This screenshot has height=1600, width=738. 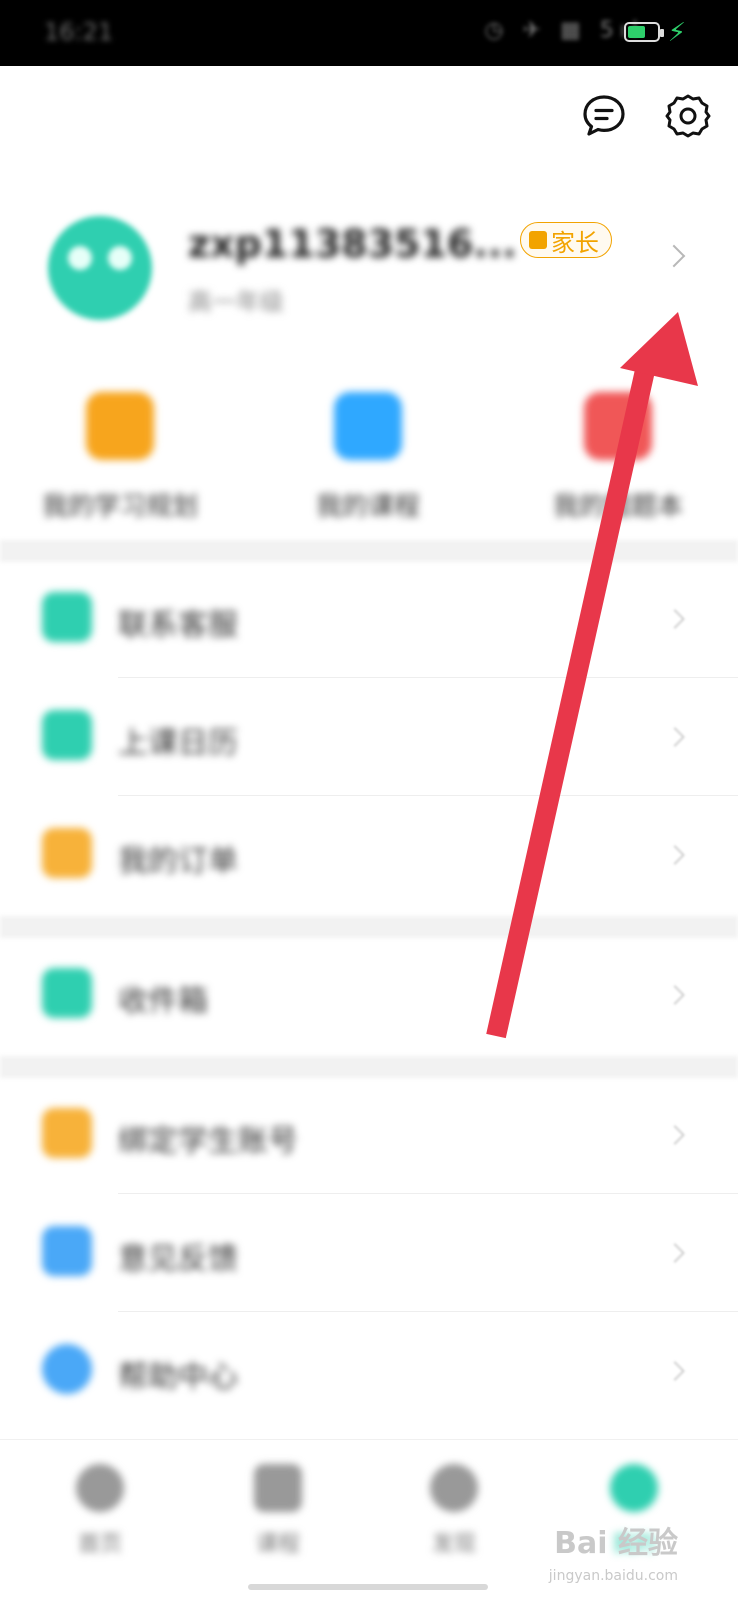 I want to click on tab-home: 首页, so click(x=100, y=1511).